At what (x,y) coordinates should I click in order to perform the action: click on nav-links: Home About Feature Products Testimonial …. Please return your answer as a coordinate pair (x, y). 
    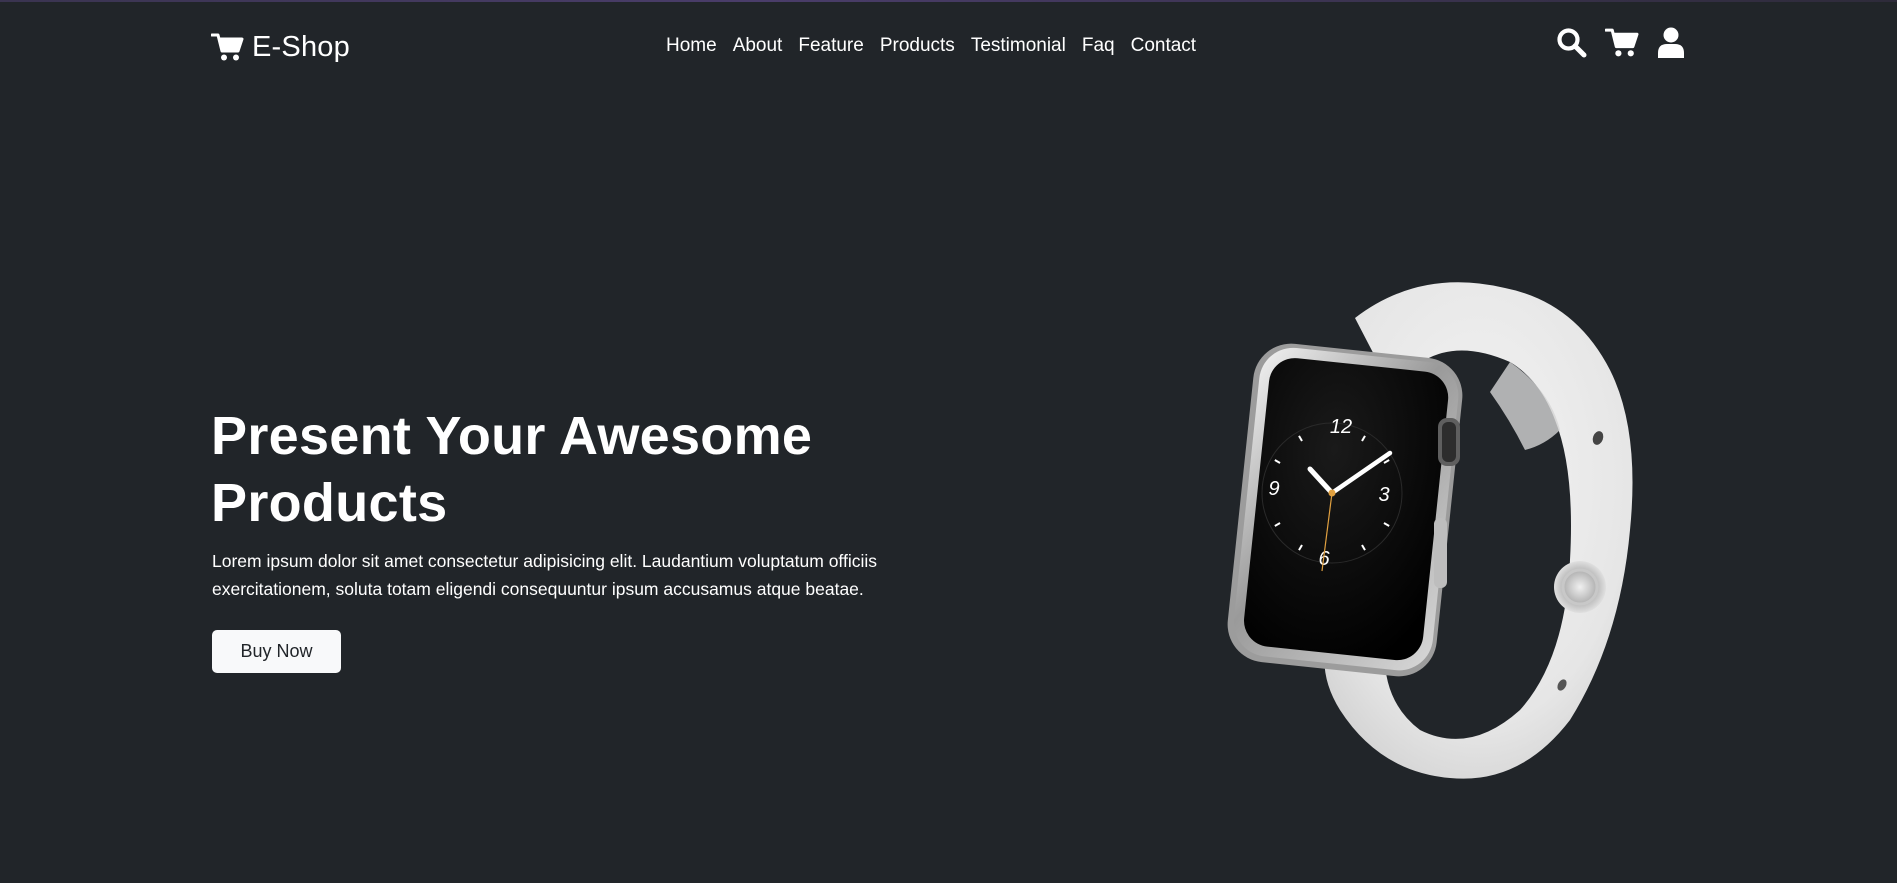
    Looking at the image, I should click on (931, 46).